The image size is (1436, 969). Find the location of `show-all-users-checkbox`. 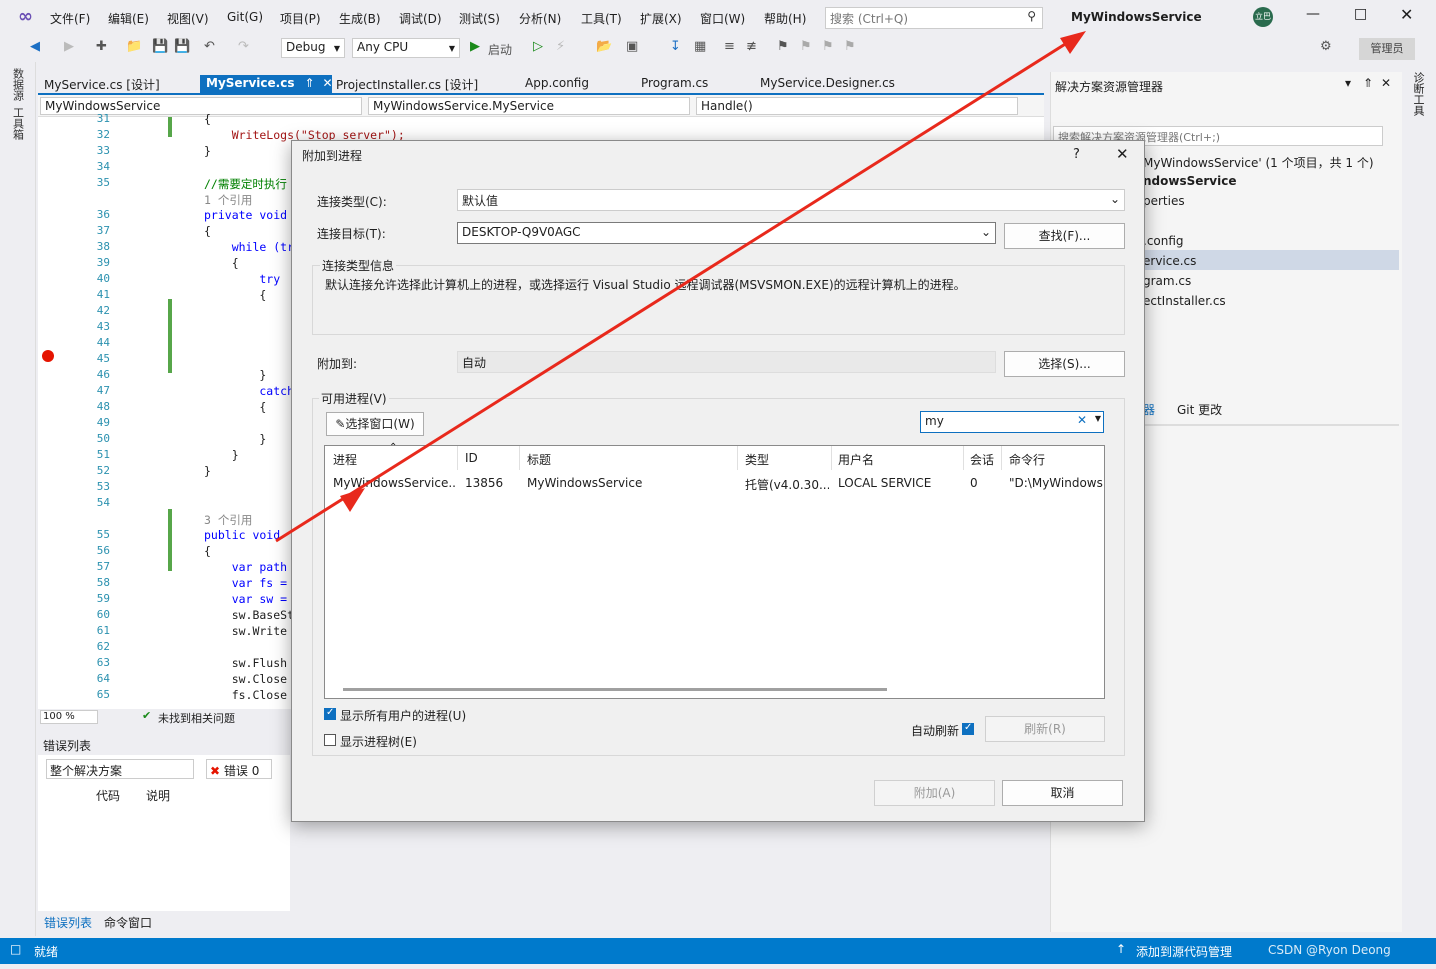

show-all-users-checkbox is located at coordinates (330, 713).